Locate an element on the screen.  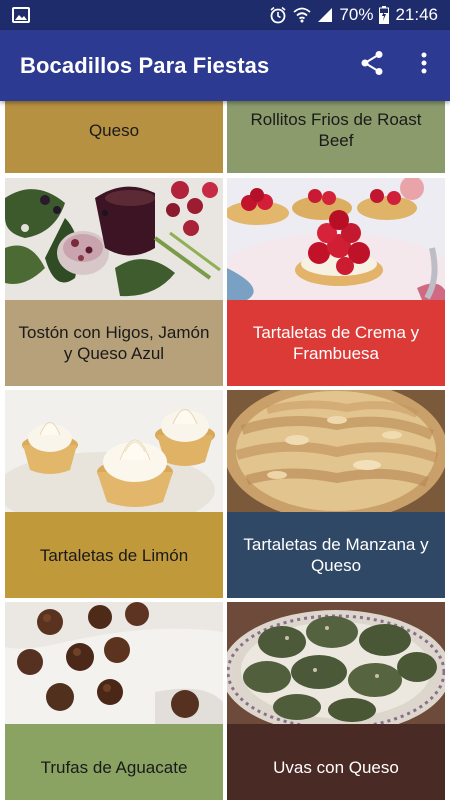
more-vert-icon is located at coordinates (424, 65).